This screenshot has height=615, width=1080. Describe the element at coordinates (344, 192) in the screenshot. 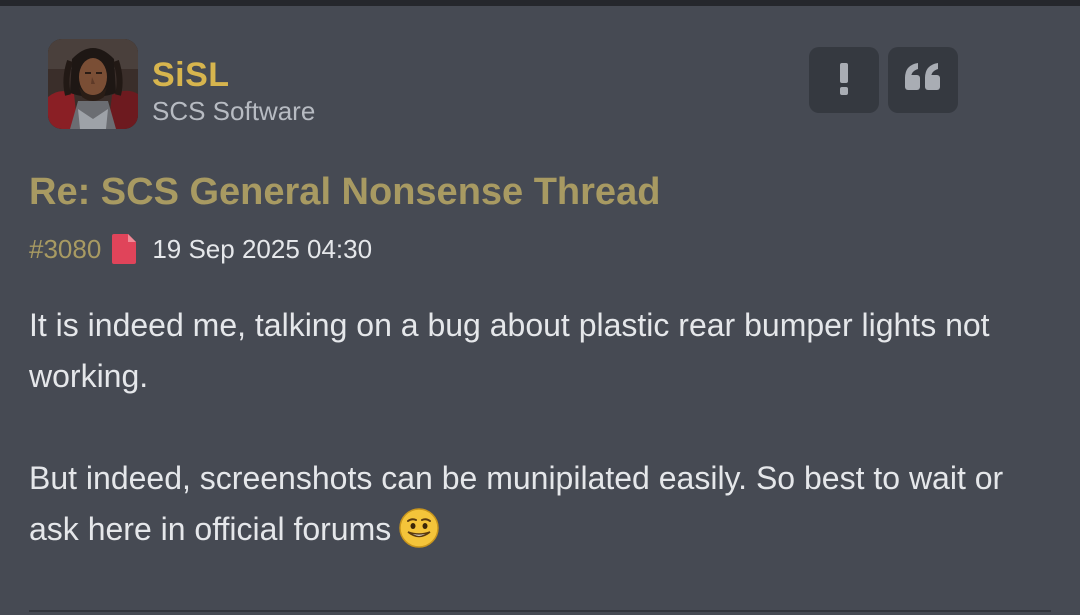

I see `post-title: Re: SCS General Nonsense Thread` at that location.